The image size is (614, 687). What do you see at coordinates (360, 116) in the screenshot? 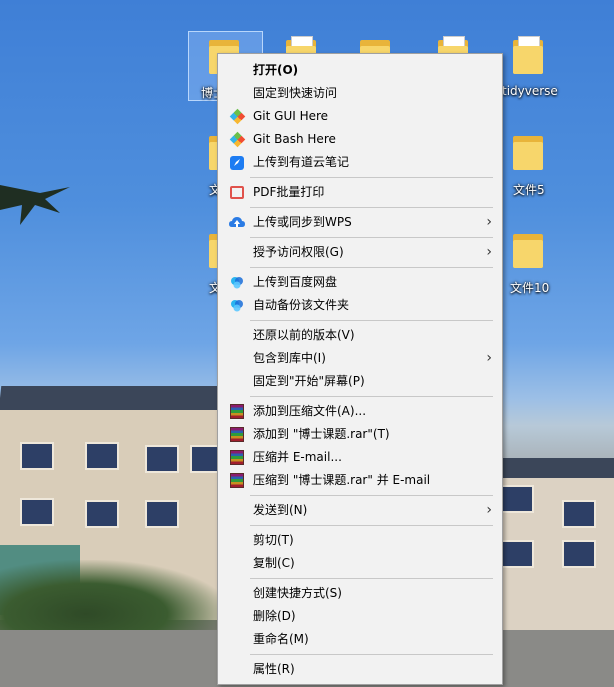
I see `menu-item-git-gui: Git GUI Here` at bounding box center [360, 116].